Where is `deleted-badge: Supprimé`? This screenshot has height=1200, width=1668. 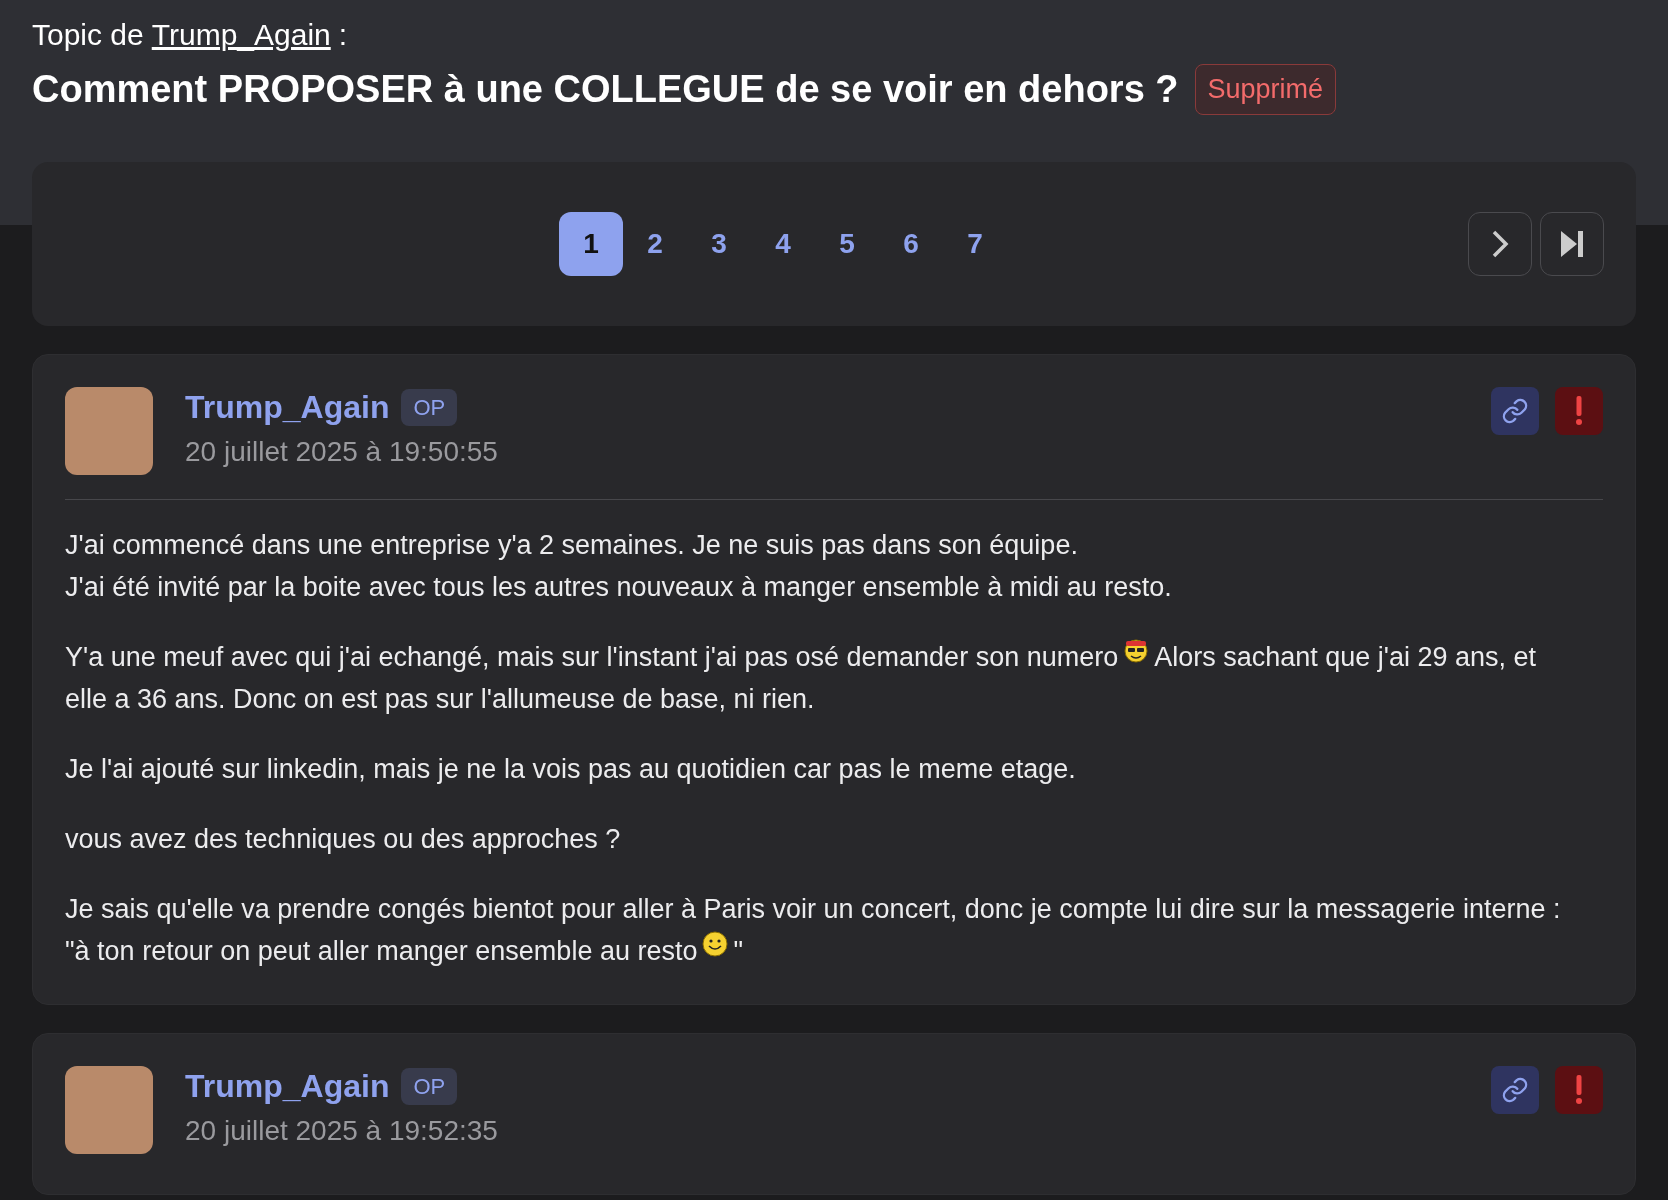 deleted-badge: Supprimé is located at coordinates (1265, 89).